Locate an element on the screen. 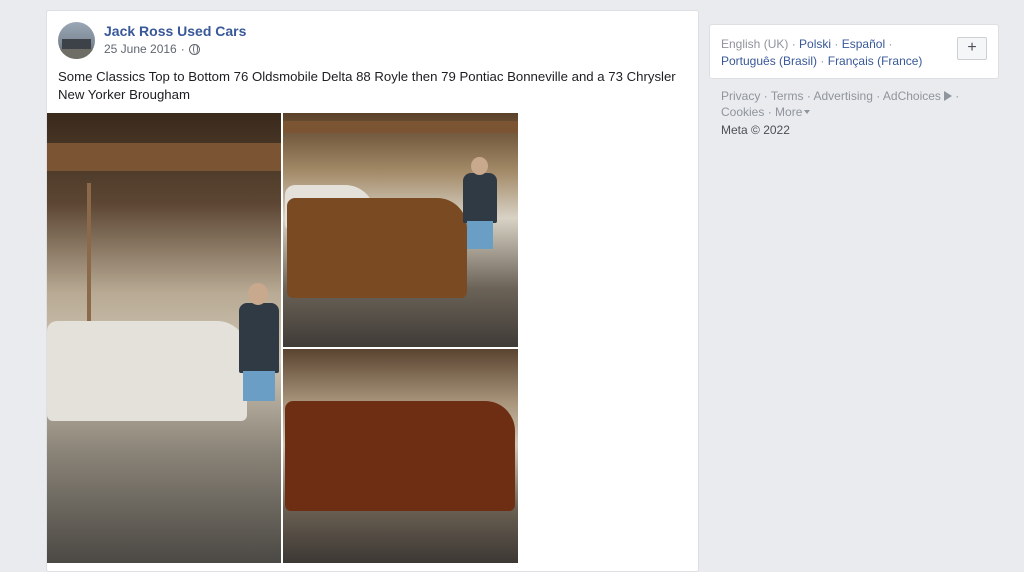 This screenshot has width=1024, height=572. avatar-ground-shape is located at coordinates (76, 54).